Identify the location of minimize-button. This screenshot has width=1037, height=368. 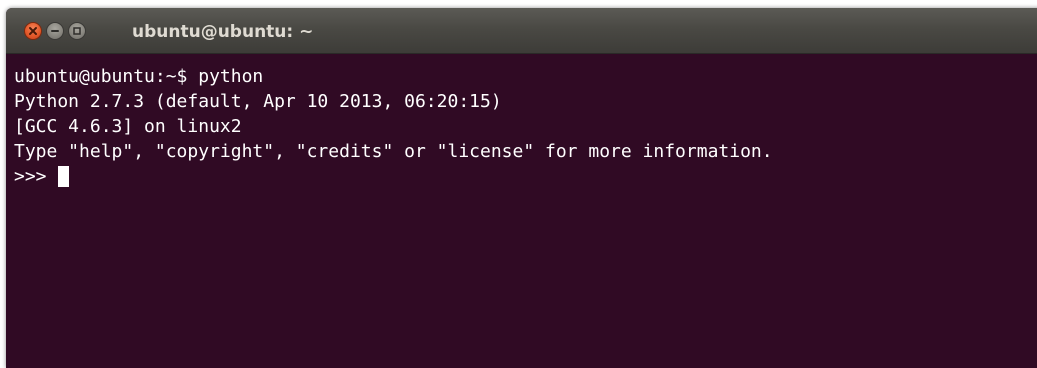
(55, 31).